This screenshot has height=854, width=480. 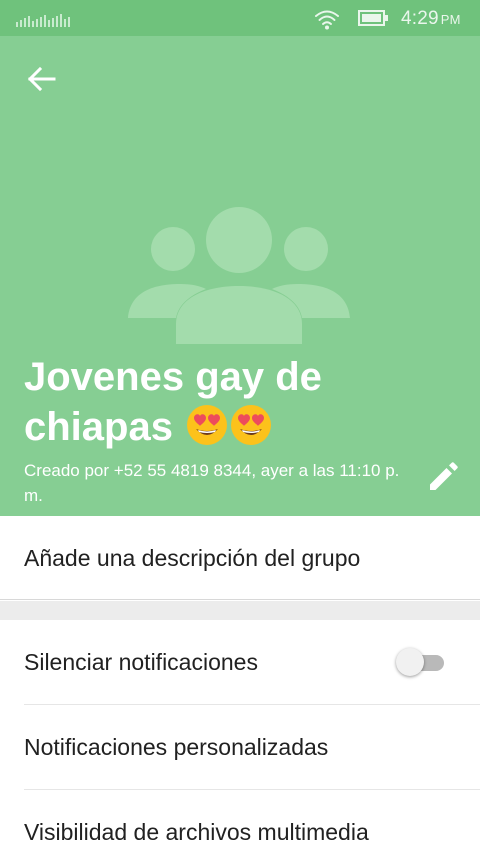 I want to click on signal-icon, so click(x=43, y=20).